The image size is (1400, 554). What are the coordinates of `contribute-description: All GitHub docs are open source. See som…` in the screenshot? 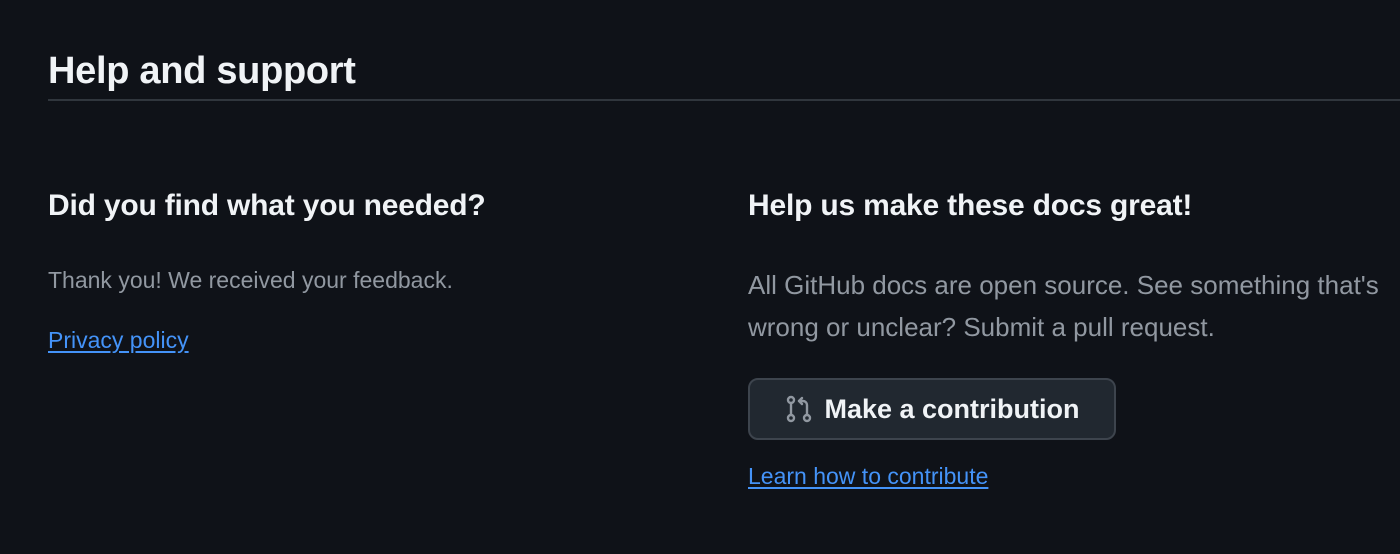 It's located at (1063, 306).